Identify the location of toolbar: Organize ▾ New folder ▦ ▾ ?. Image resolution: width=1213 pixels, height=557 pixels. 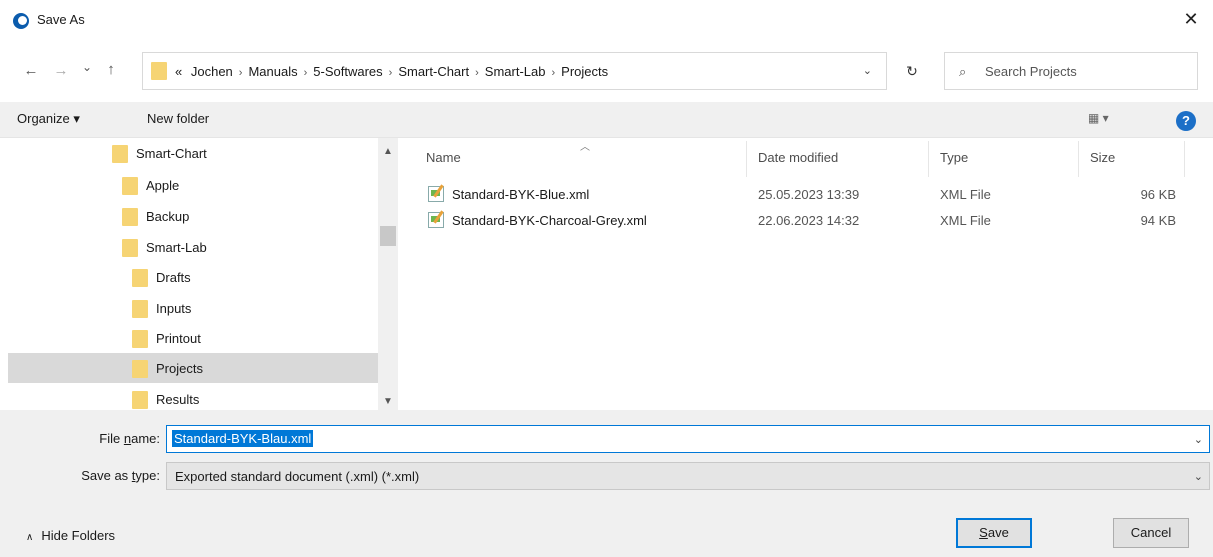
(606, 120).